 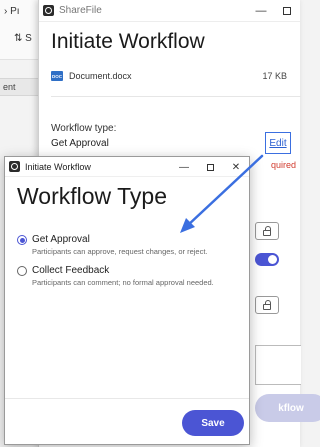 What do you see at coordinates (224, 191) in the screenshot?
I see `arrow-shaft` at bounding box center [224, 191].